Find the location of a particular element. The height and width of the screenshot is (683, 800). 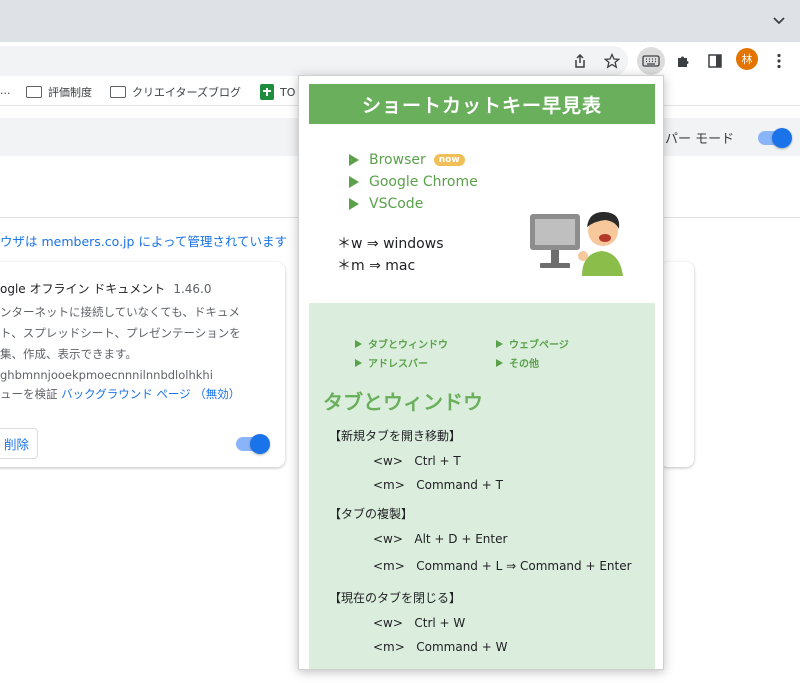

inspect-views: ューを検証 バックグラウンド ページ （無効） is located at coordinates (120, 394).